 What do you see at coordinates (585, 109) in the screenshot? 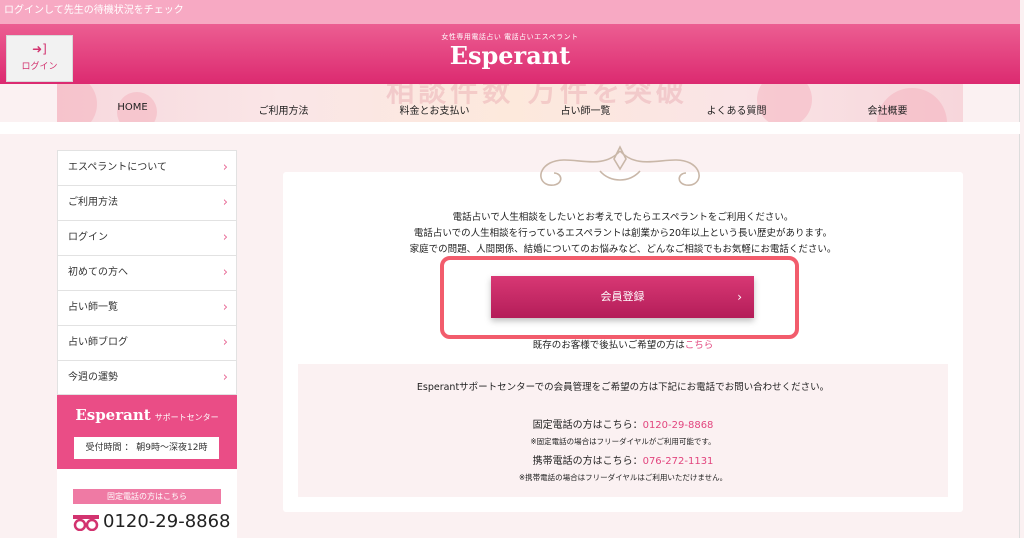
I see `nav-fortune-tellers: 占い師一覧` at bounding box center [585, 109].